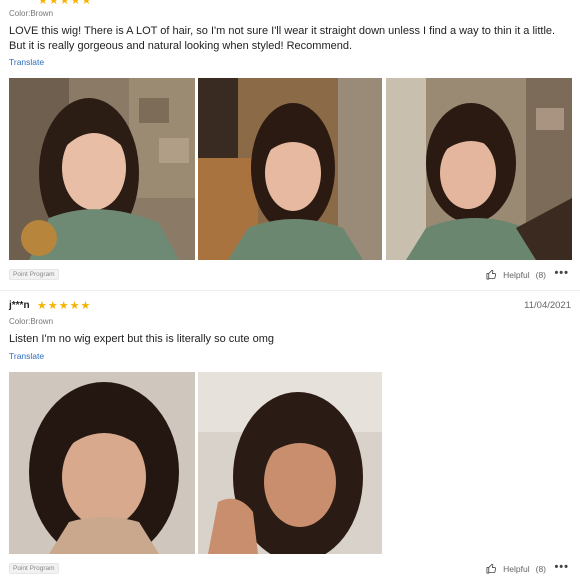  Describe the element at coordinates (561, 567) in the screenshot. I see `review-2-more-icon: •••` at that location.